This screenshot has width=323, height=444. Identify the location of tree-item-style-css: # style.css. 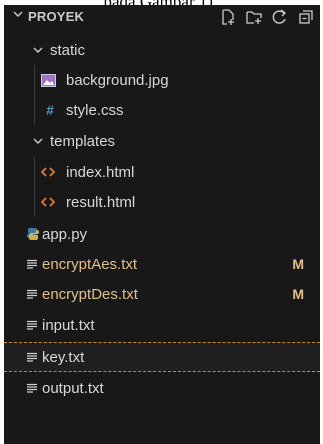
(162, 110).